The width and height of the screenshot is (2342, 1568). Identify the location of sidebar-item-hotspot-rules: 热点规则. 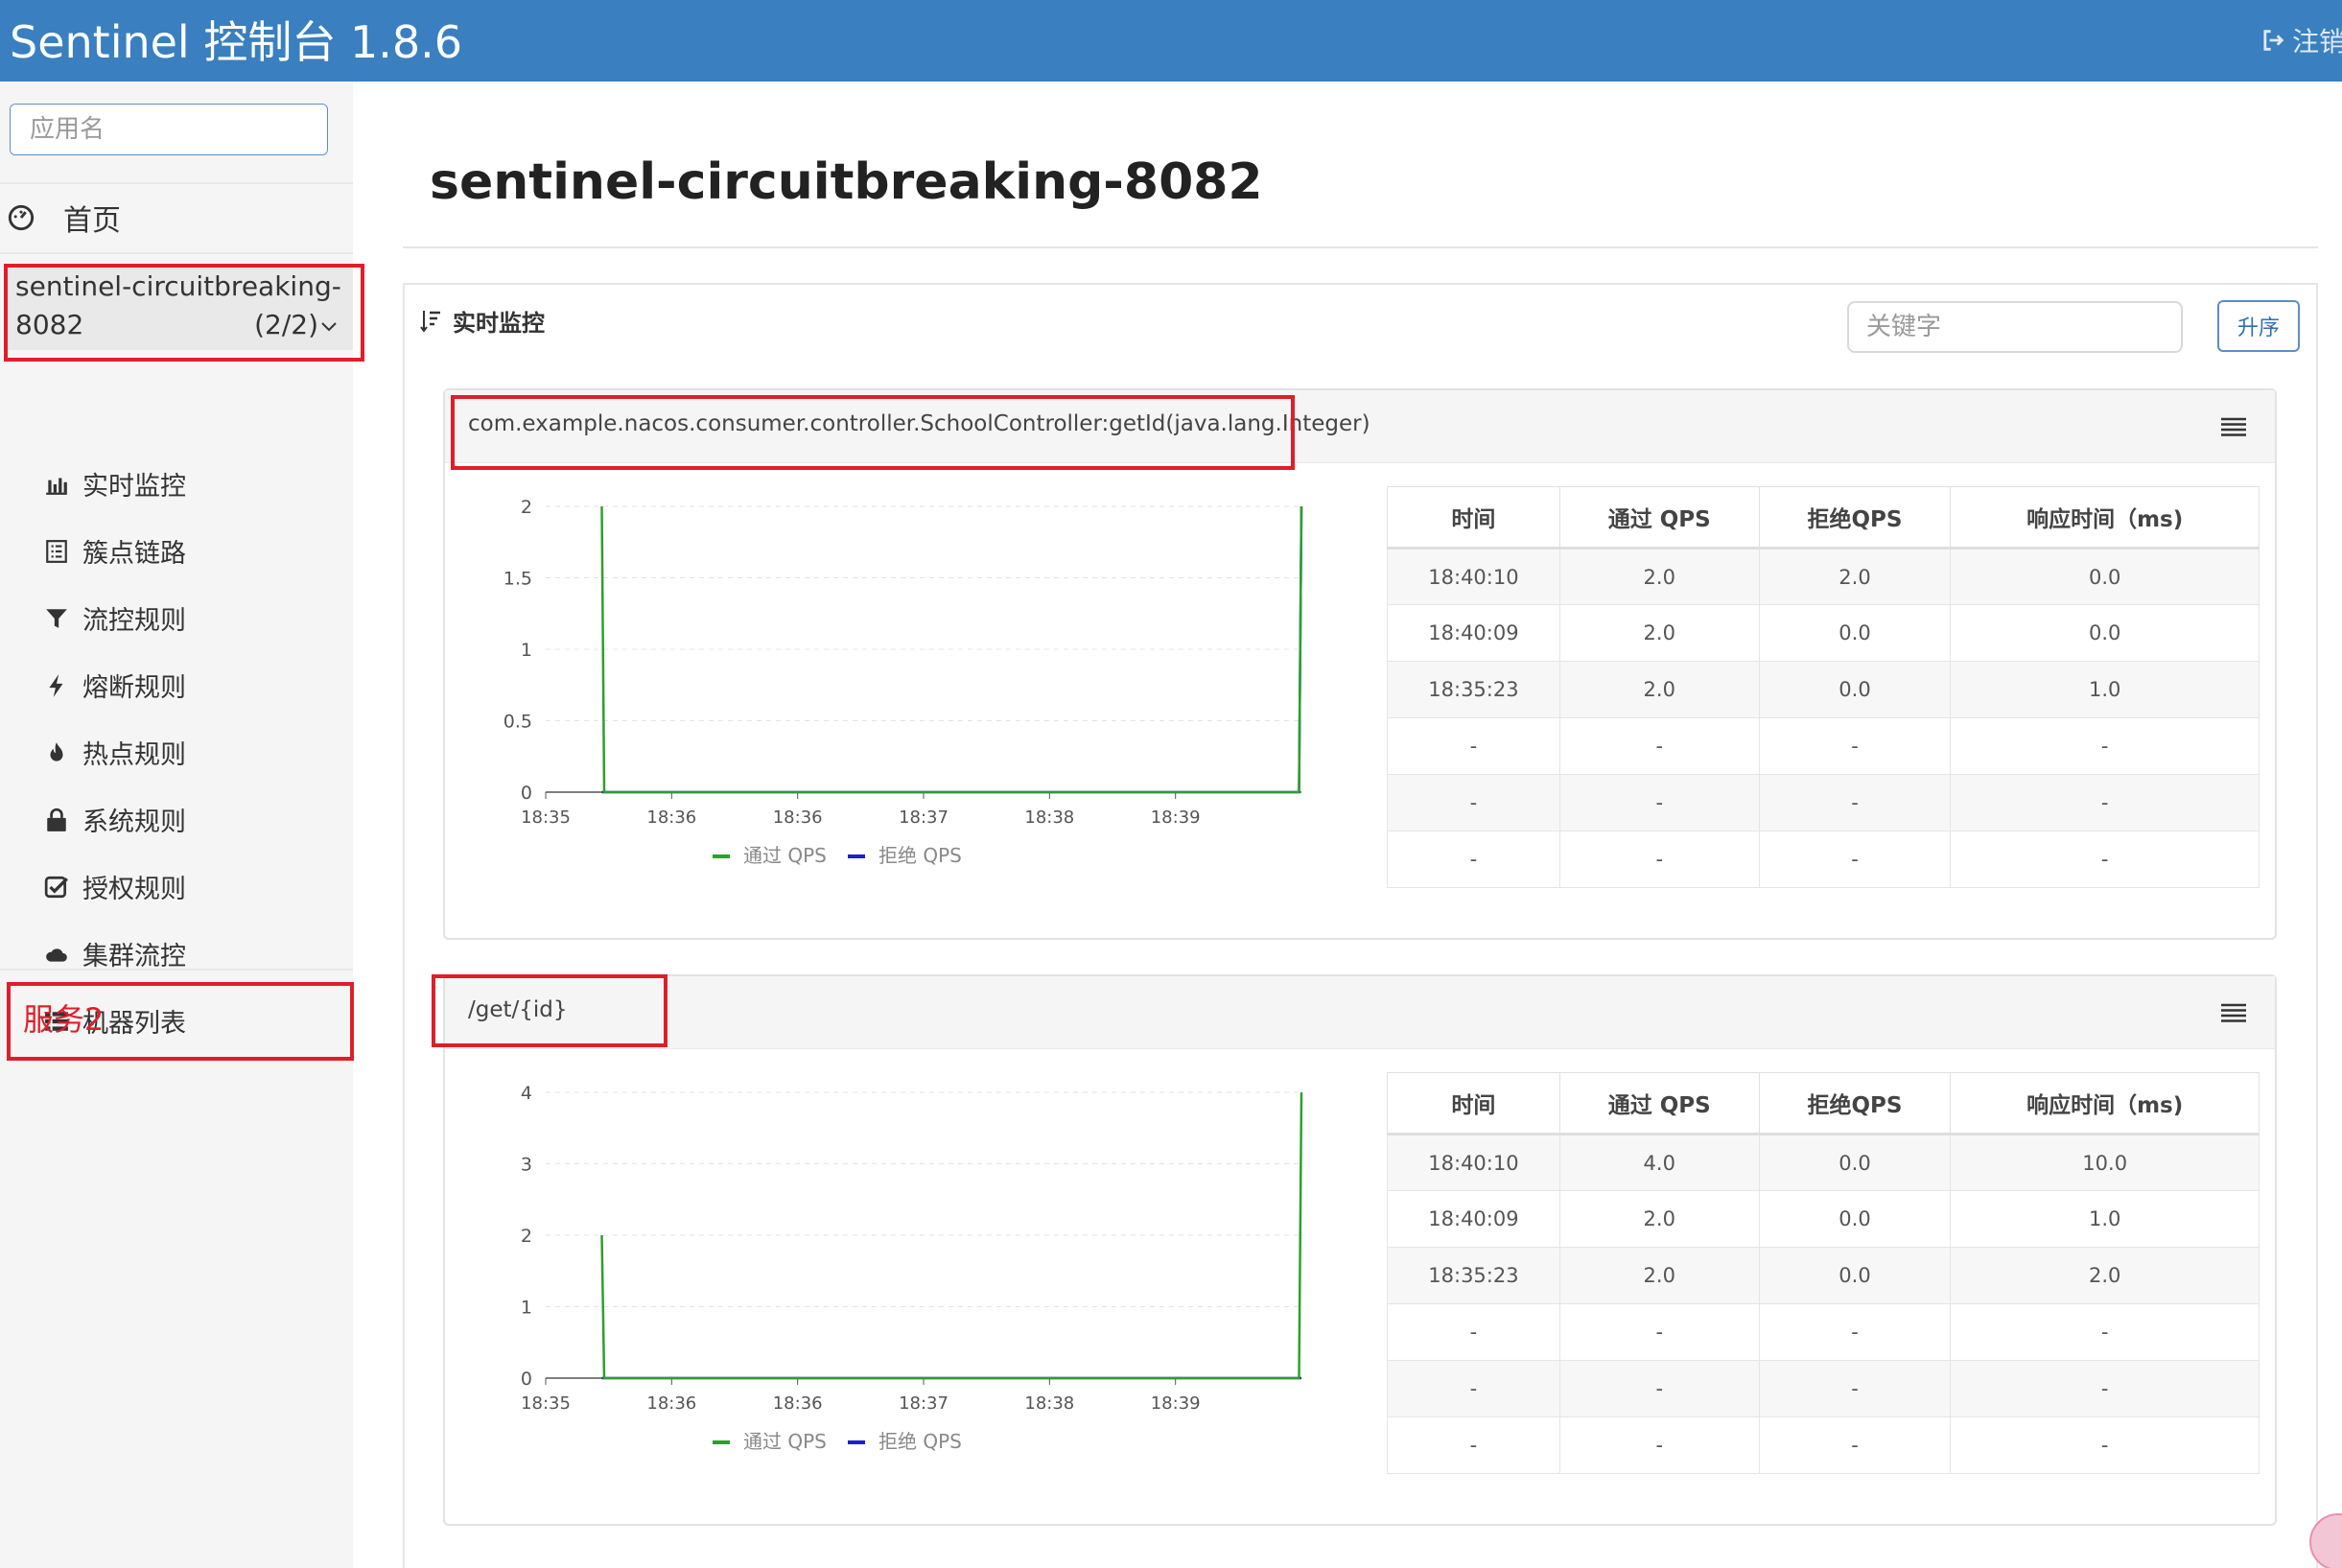
(115, 752).